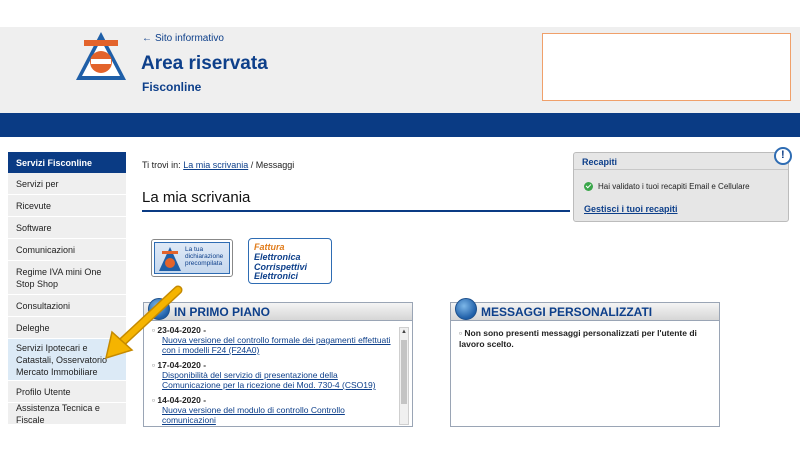 The width and height of the screenshot is (800, 450). What do you see at coordinates (275, 165) in the screenshot?
I see `breadcrumb-current: Messaggi` at bounding box center [275, 165].